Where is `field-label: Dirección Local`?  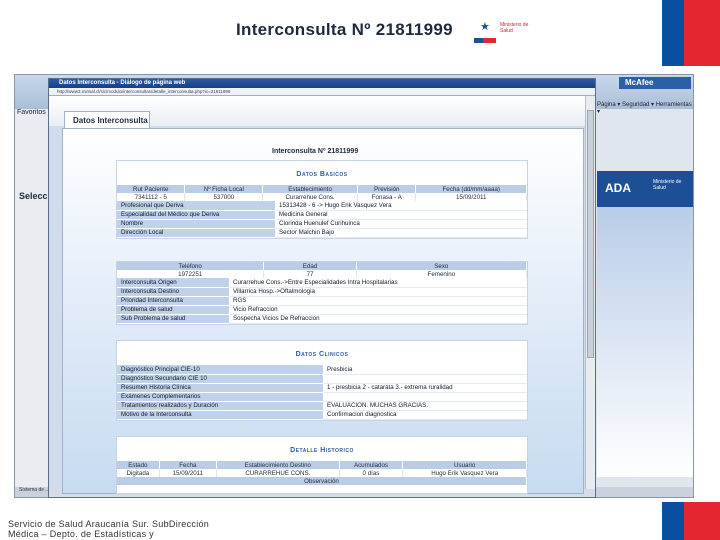
field-label: Dirección Local is located at coordinates (196, 233).